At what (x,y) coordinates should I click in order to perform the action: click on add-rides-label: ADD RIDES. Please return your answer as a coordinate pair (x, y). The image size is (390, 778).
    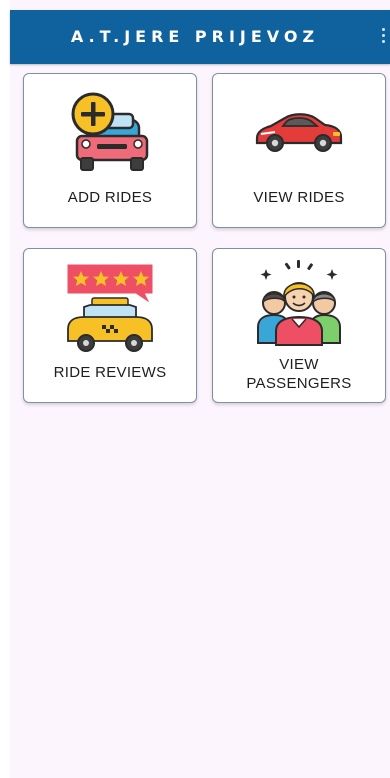
    Looking at the image, I should click on (110, 197).